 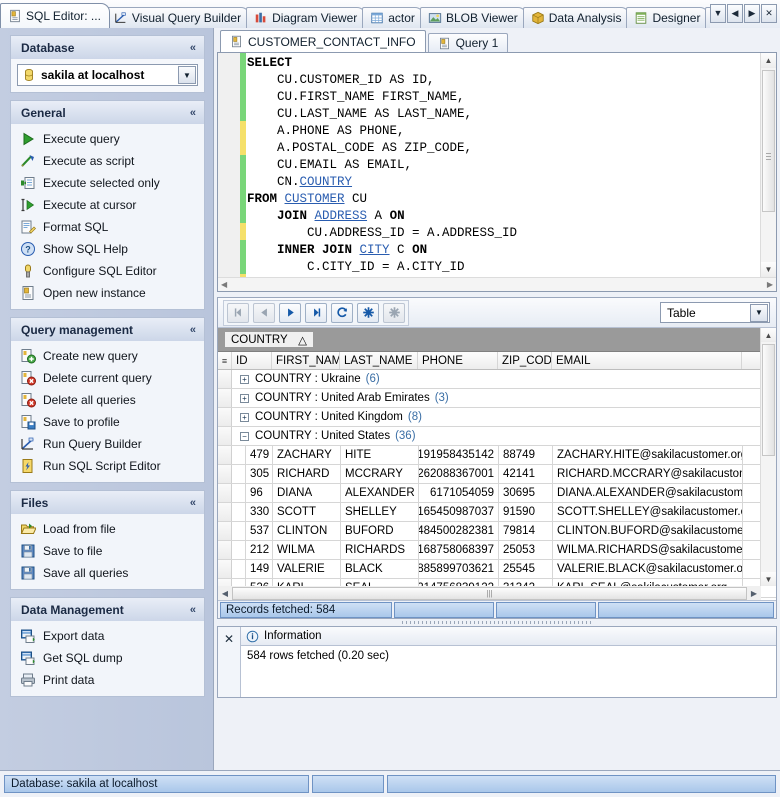 I want to click on sidebar-item-save-all-queries: Save all queries, so click(x=107, y=573).